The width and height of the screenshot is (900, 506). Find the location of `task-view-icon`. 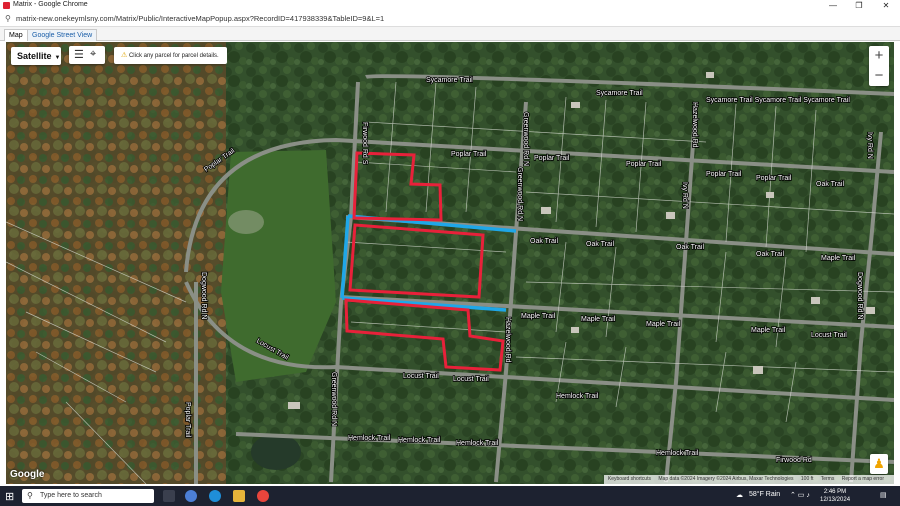

task-view-icon is located at coordinates (169, 496).